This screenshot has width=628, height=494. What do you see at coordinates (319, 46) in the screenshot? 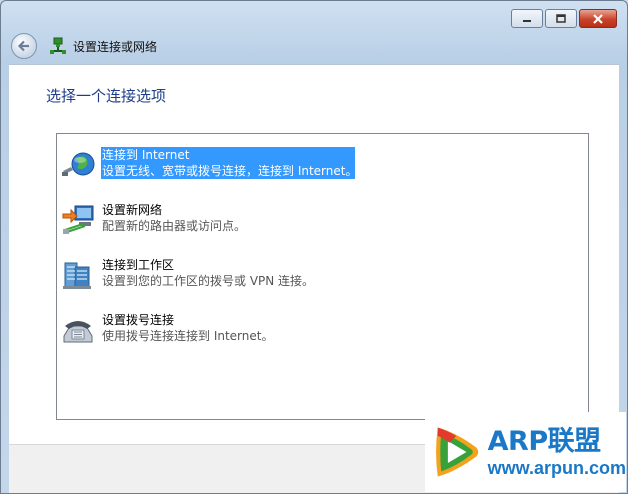
I see `navigation-bar: 设置连接或网络` at bounding box center [319, 46].